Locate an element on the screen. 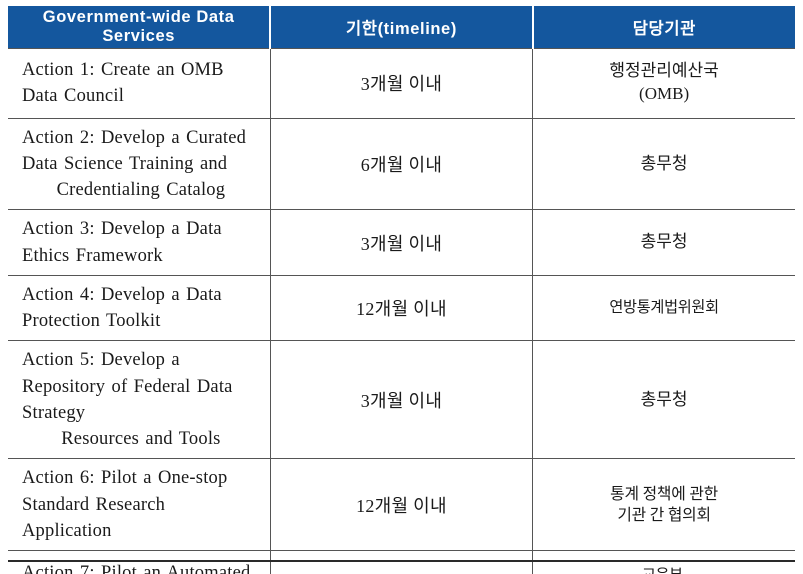 This screenshot has height=574, width=803. cell-agency: 통계 정책에 관한 기관 간 협의회 is located at coordinates (663, 505).